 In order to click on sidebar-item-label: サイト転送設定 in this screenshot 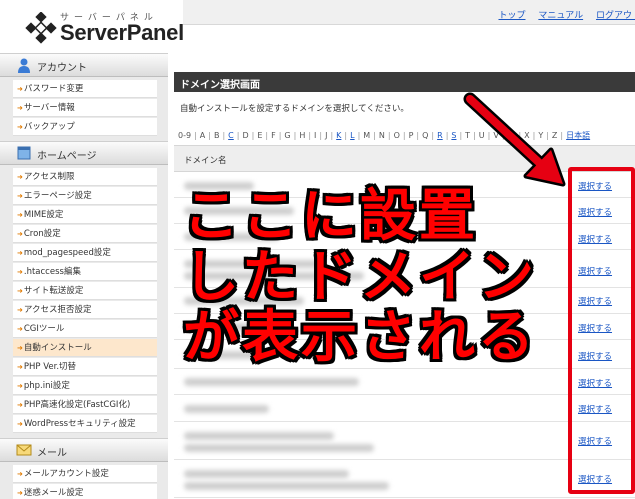, I will do `click(53, 291)`.